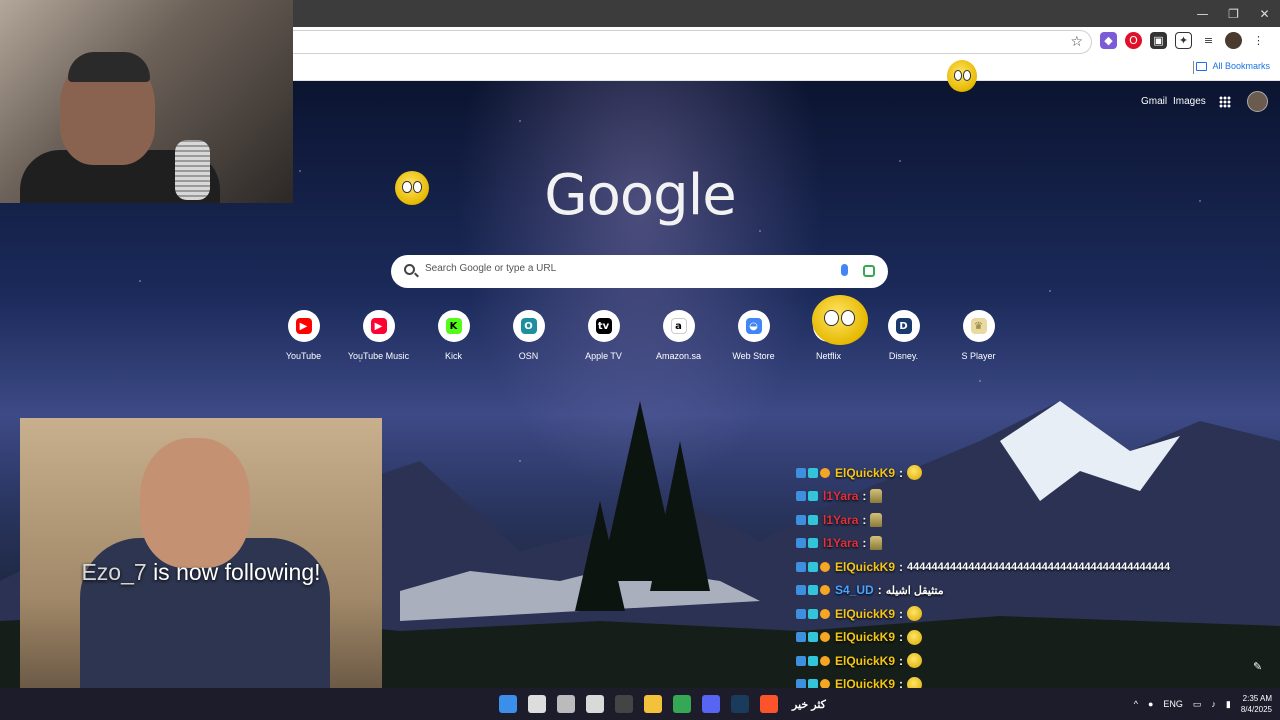 The image size is (1280, 720). I want to click on shortcut-amazon: a Amazon.sa, so click(678, 340).